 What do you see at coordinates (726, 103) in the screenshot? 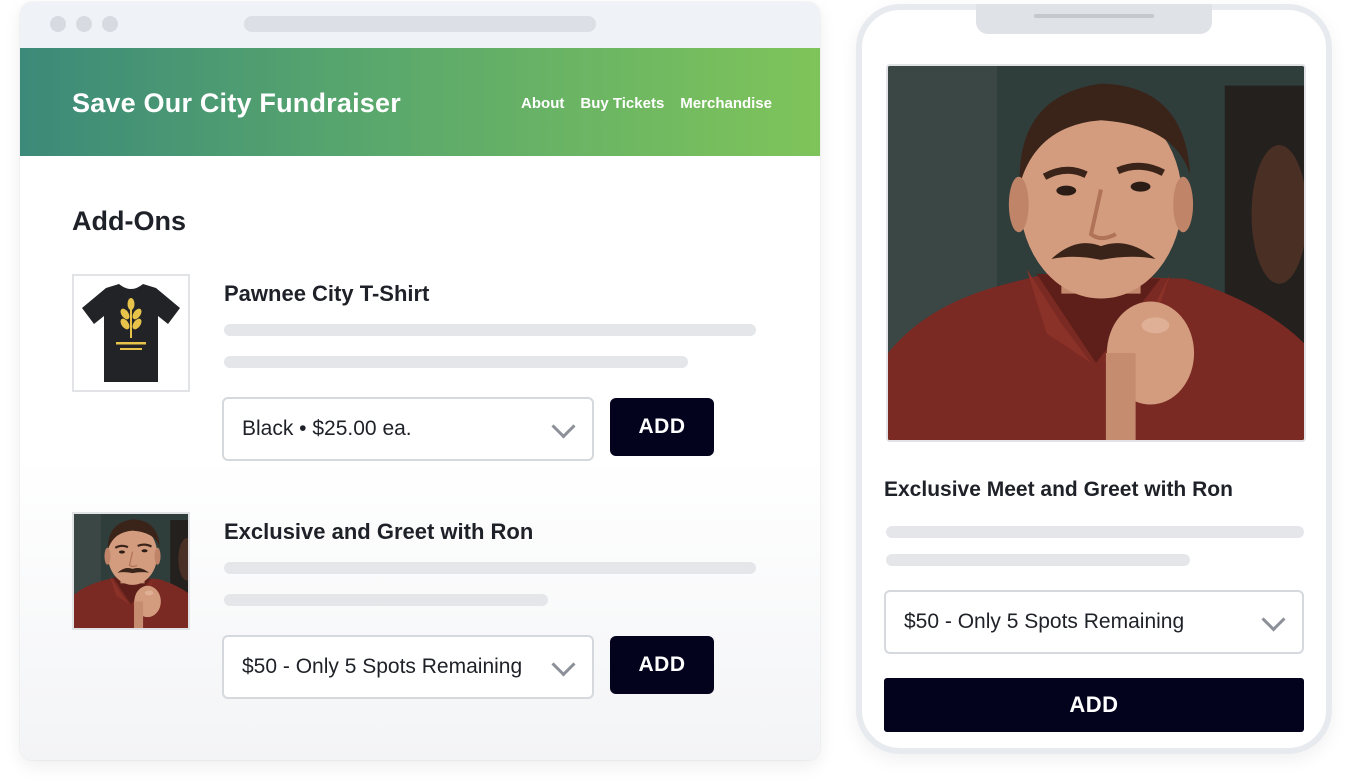
I see `nav-link-merchandise: Merchandise` at bounding box center [726, 103].